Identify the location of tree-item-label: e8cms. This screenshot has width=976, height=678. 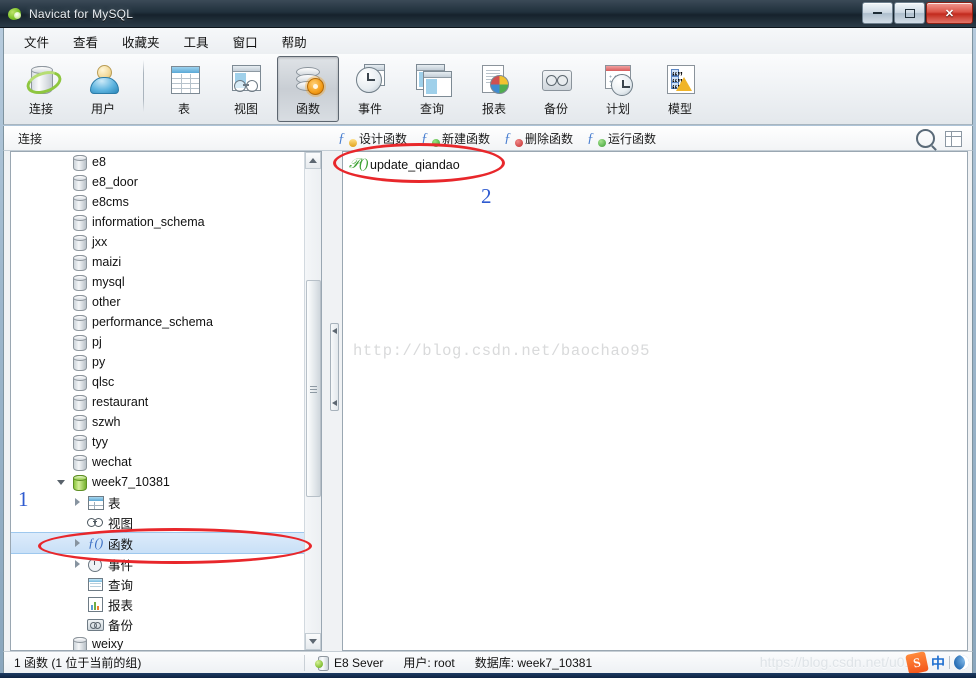
(110, 202).